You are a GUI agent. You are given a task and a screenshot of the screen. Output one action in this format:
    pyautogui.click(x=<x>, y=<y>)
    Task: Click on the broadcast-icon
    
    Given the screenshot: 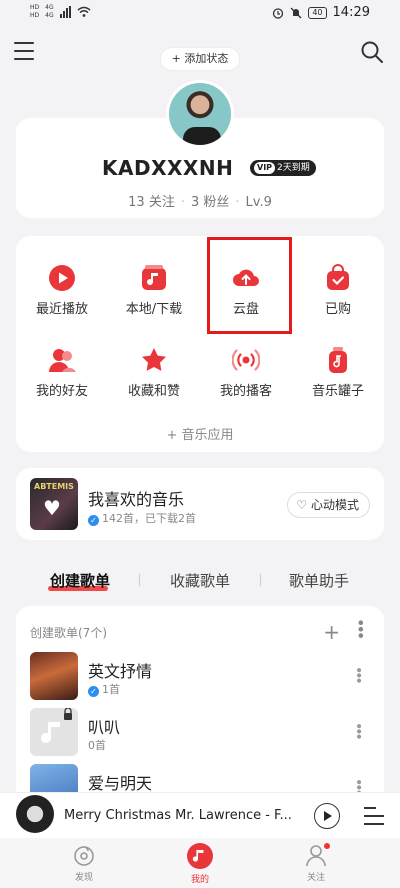 What is the action you would take?
    pyautogui.click(x=246, y=360)
    